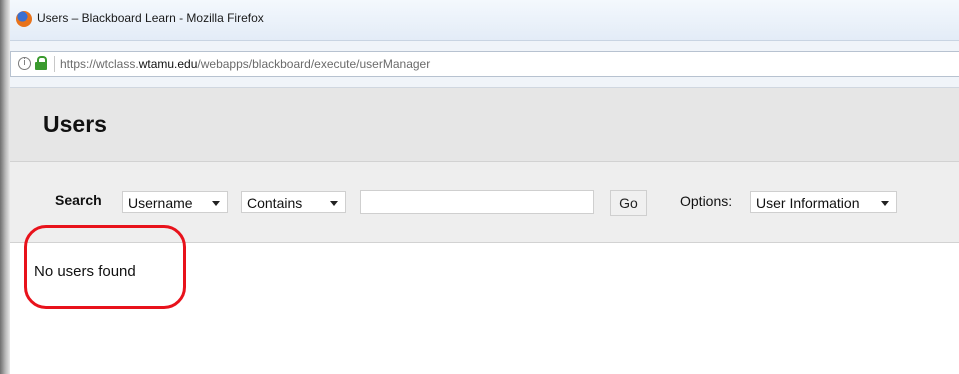  What do you see at coordinates (105, 267) in the screenshot?
I see `annotation-highlight-circle` at bounding box center [105, 267].